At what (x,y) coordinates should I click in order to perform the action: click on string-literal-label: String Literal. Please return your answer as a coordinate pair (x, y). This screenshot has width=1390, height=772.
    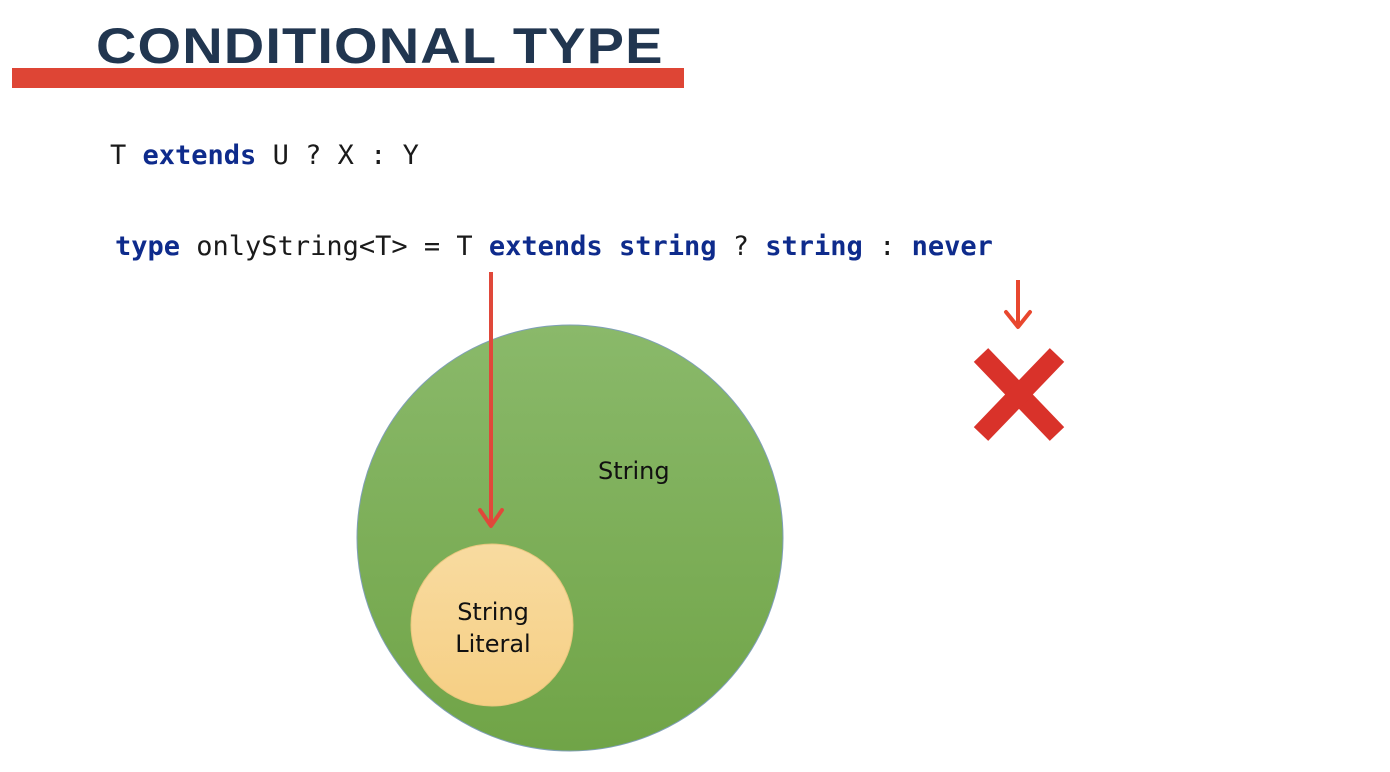
    Looking at the image, I should click on (493, 628).